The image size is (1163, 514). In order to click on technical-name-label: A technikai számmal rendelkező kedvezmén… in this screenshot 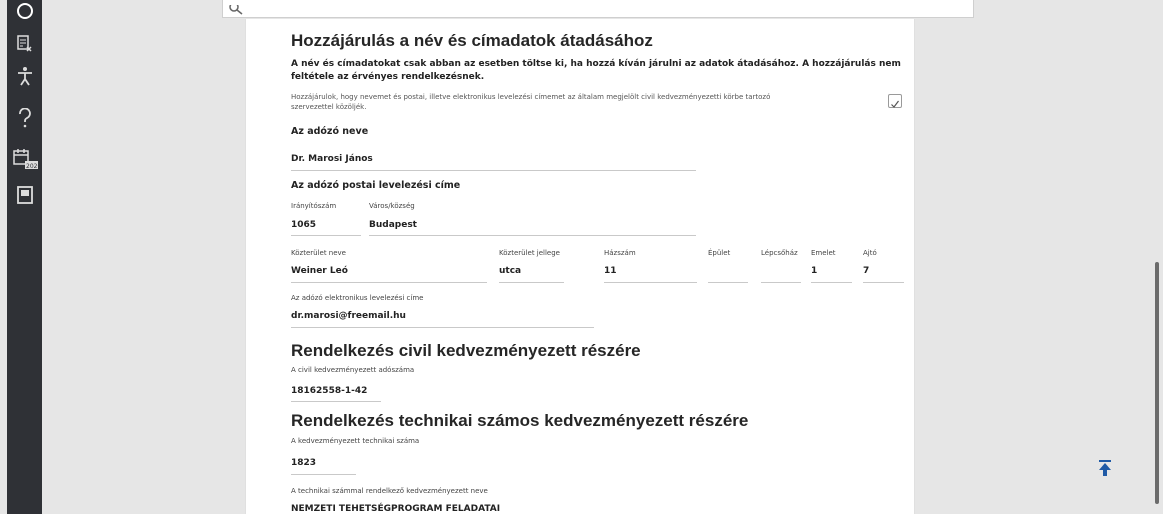, I will do `click(389, 491)`.